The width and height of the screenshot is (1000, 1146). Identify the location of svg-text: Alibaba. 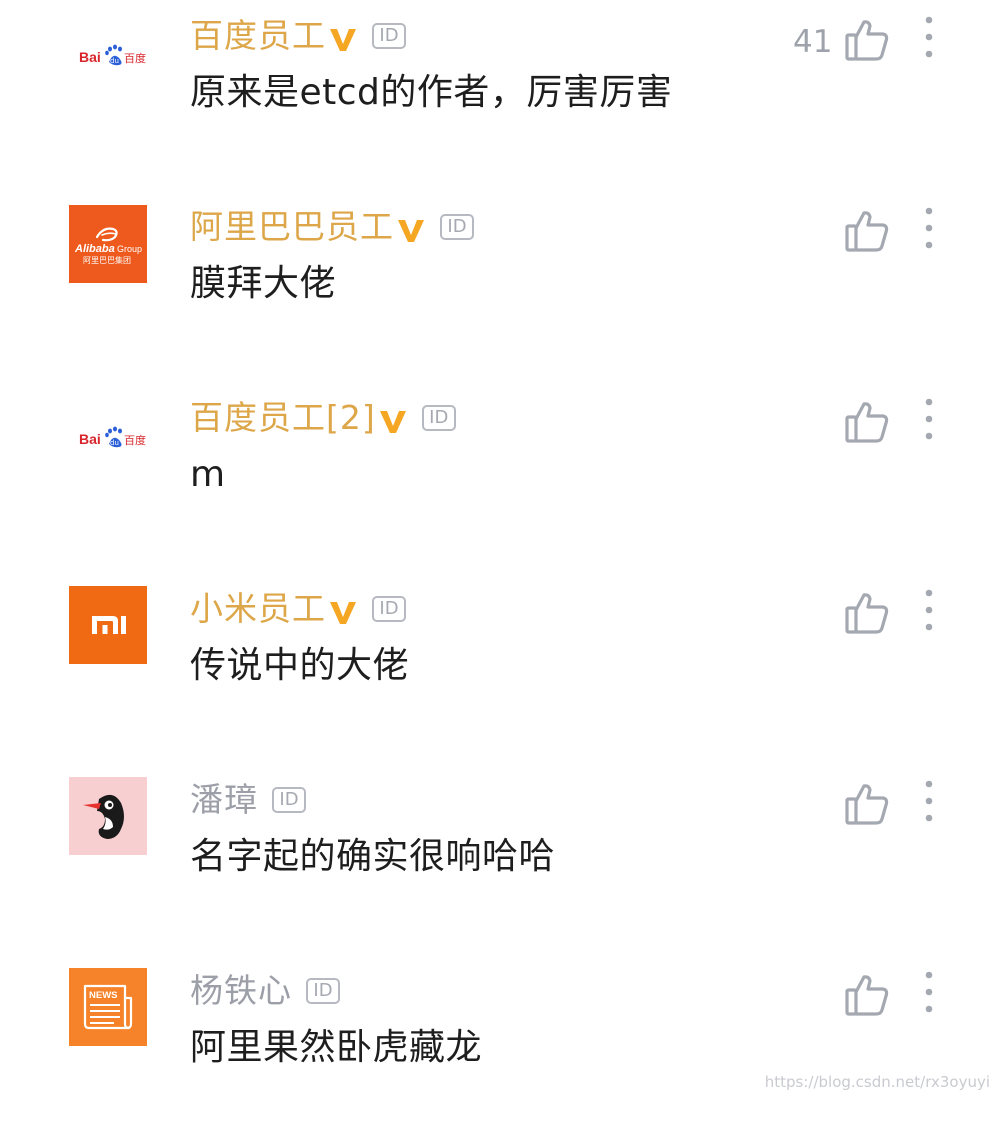
(94, 249).